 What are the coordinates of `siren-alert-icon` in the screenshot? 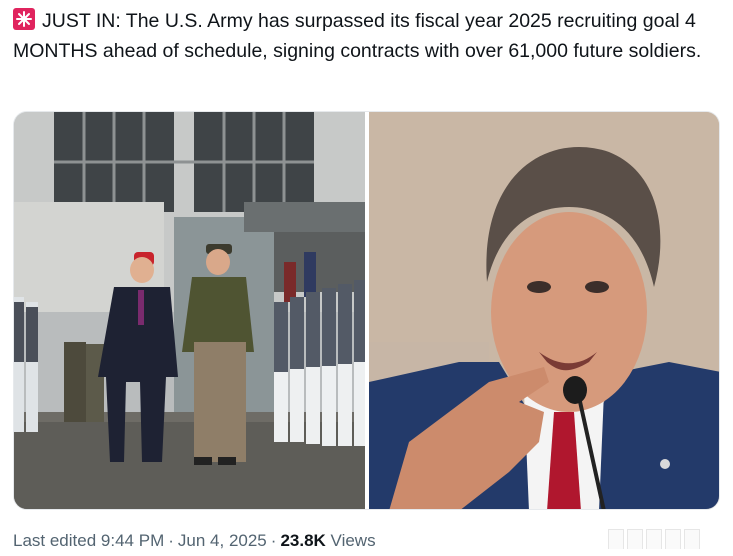 It's located at (24, 19).